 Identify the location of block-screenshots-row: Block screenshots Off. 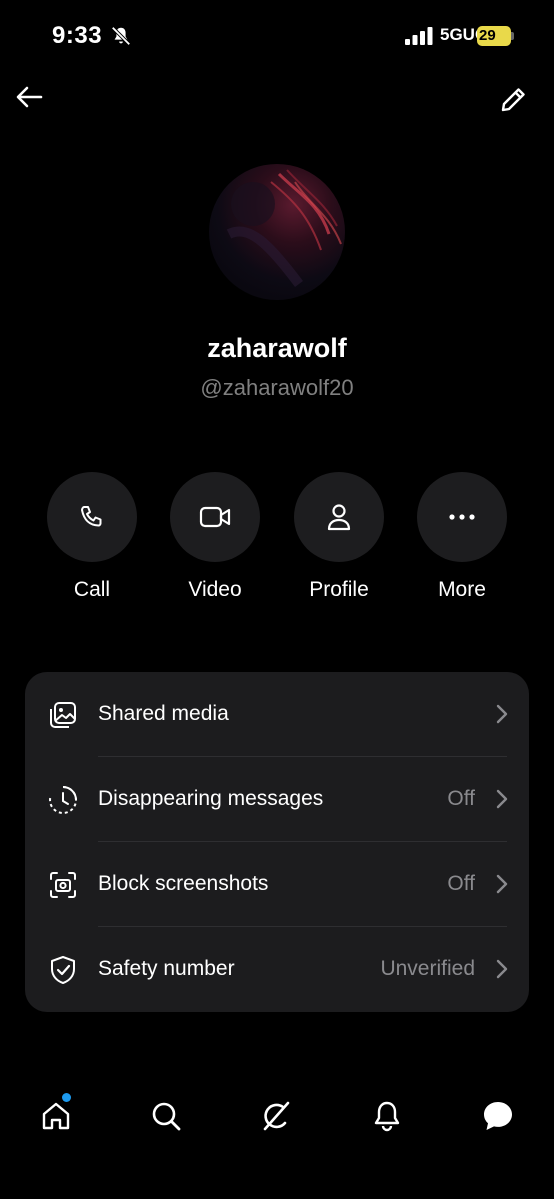
(277, 884).